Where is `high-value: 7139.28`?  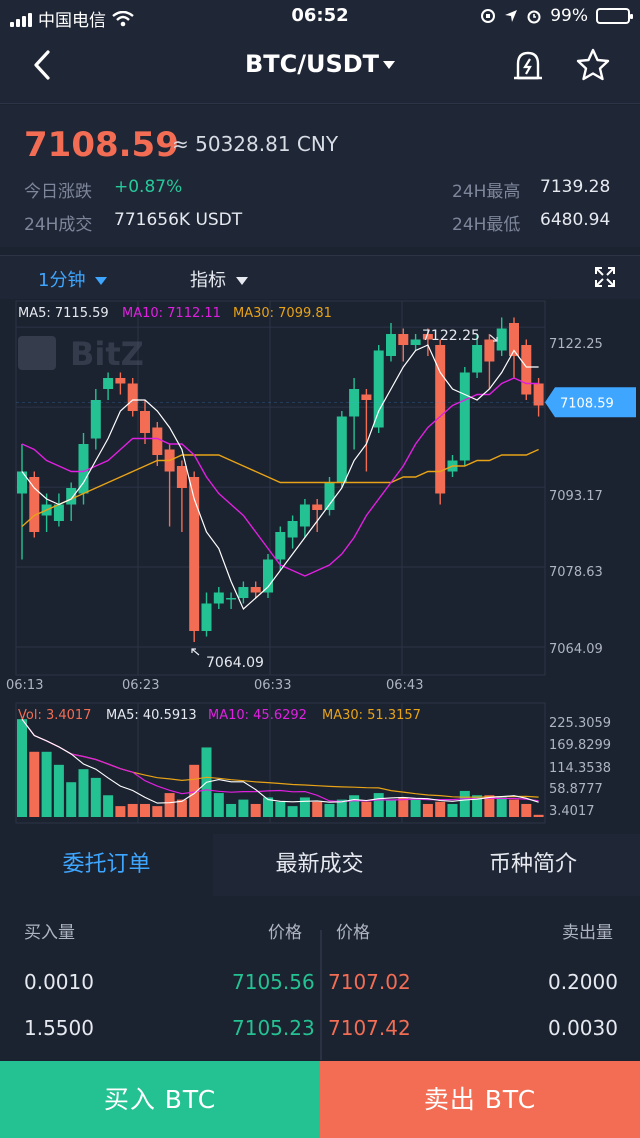 high-value: 7139.28 is located at coordinates (575, 187).